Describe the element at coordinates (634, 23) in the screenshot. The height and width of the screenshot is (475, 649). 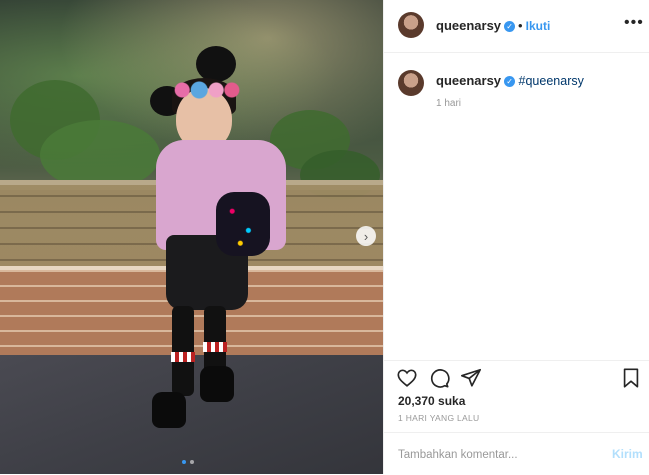
I see `more-icon: •••` at that location.